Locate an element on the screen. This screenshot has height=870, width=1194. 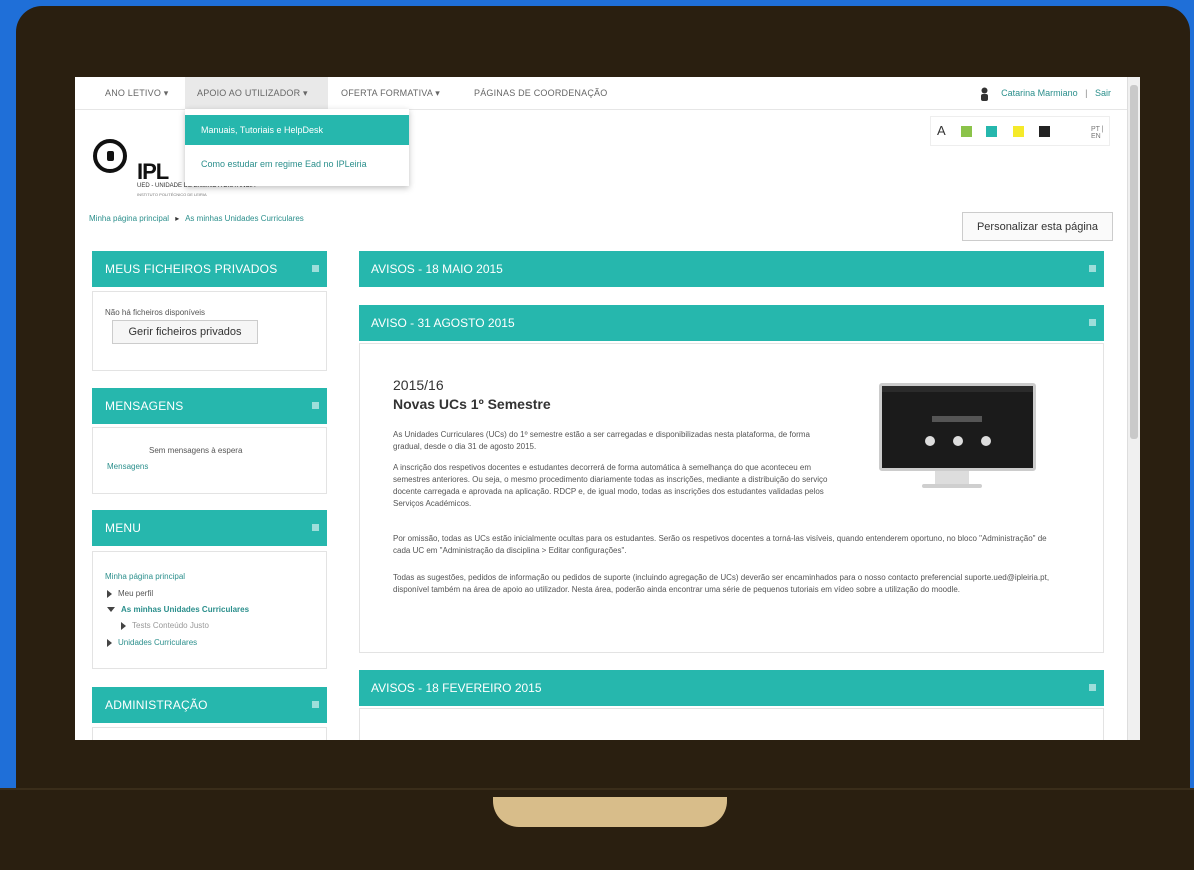
breadcrumb-home: Minha página principal is located at coordinates (129, 218).